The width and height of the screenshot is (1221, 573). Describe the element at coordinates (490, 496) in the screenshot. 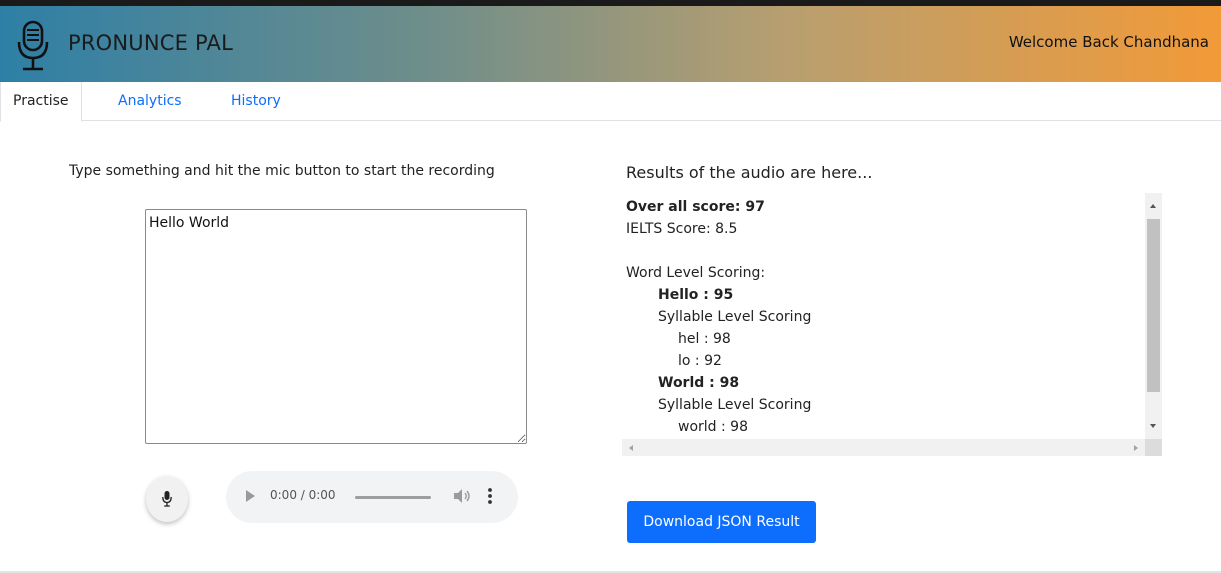

I see `more-options-icon` at that location.